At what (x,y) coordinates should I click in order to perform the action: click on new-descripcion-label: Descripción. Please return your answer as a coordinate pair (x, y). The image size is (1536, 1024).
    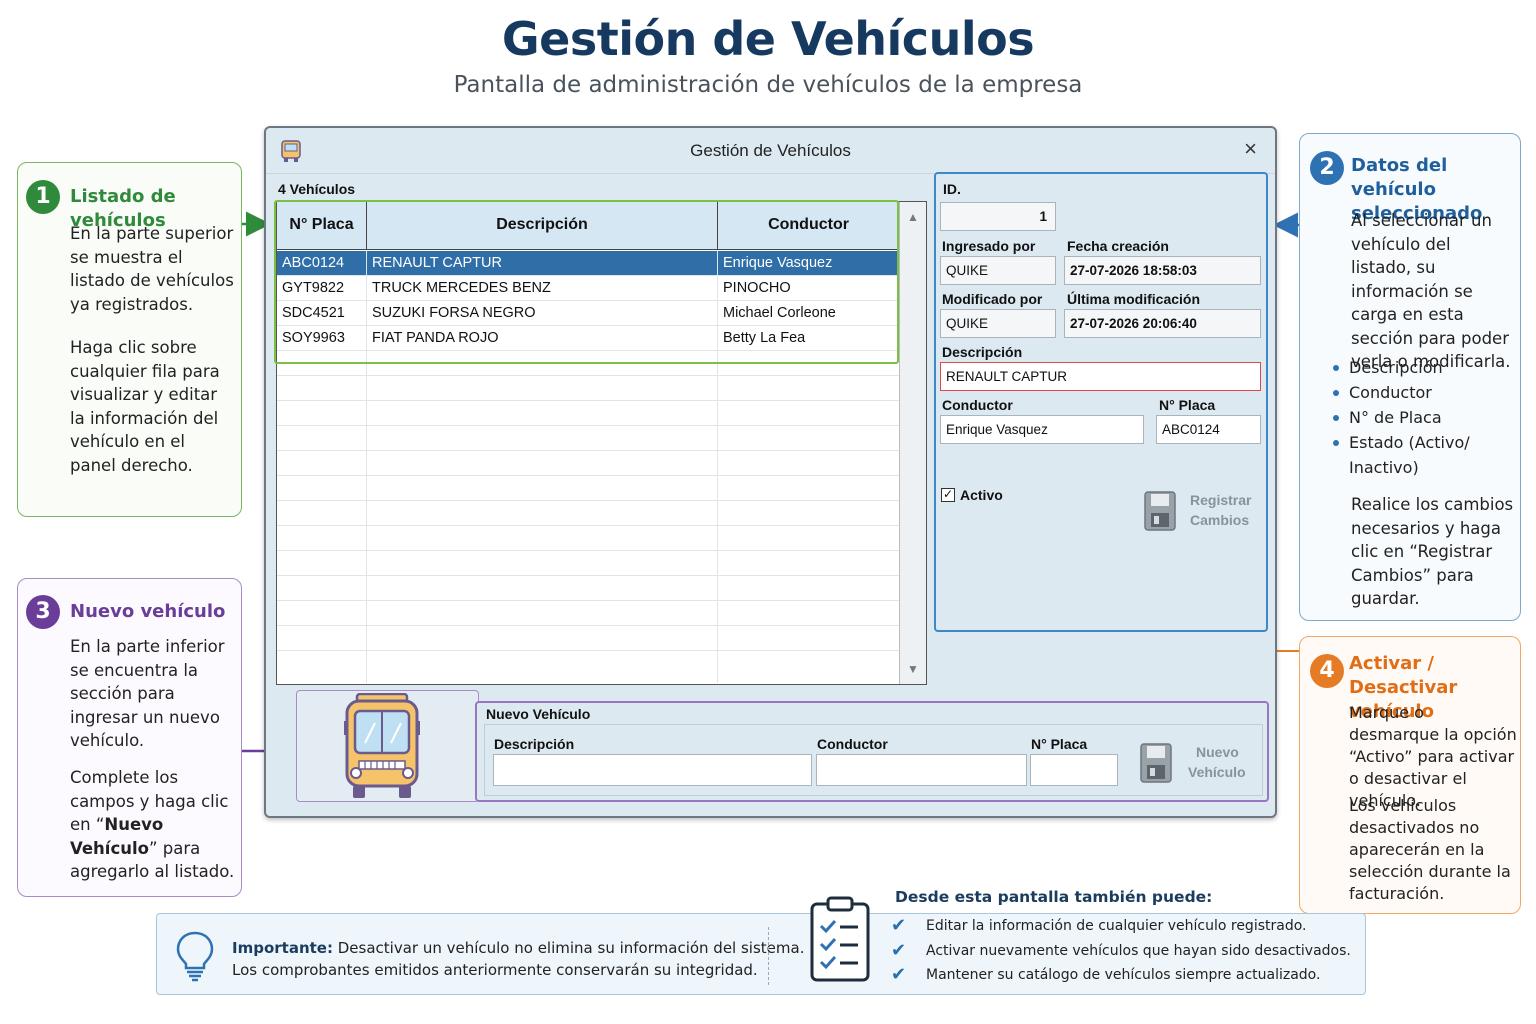
    Looking at the image, I should click on (534, 744).